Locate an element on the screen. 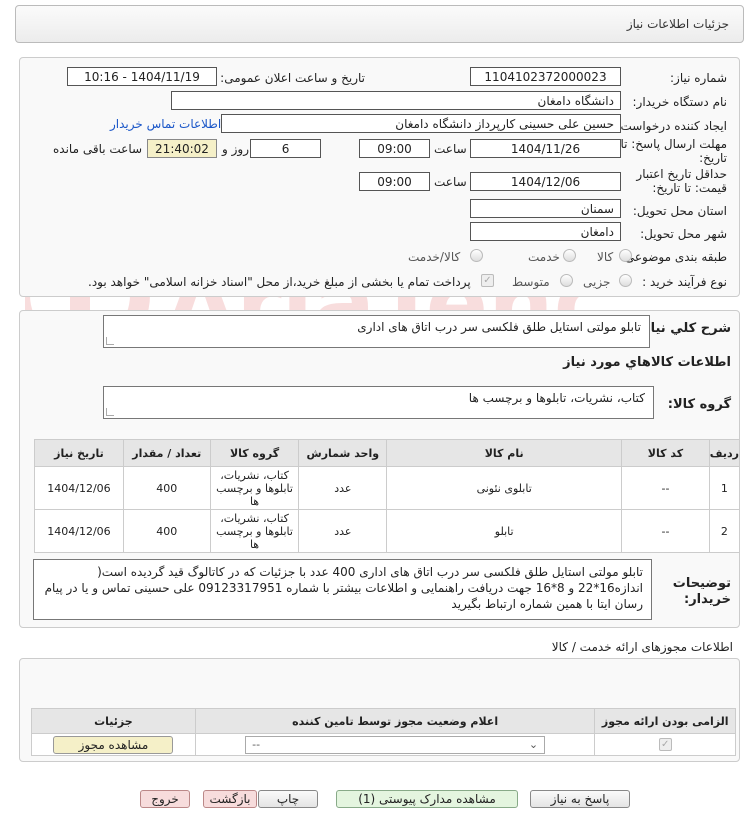  validity-label: حداقل تاریخ اعتبار is located at coordinates (681, 174).